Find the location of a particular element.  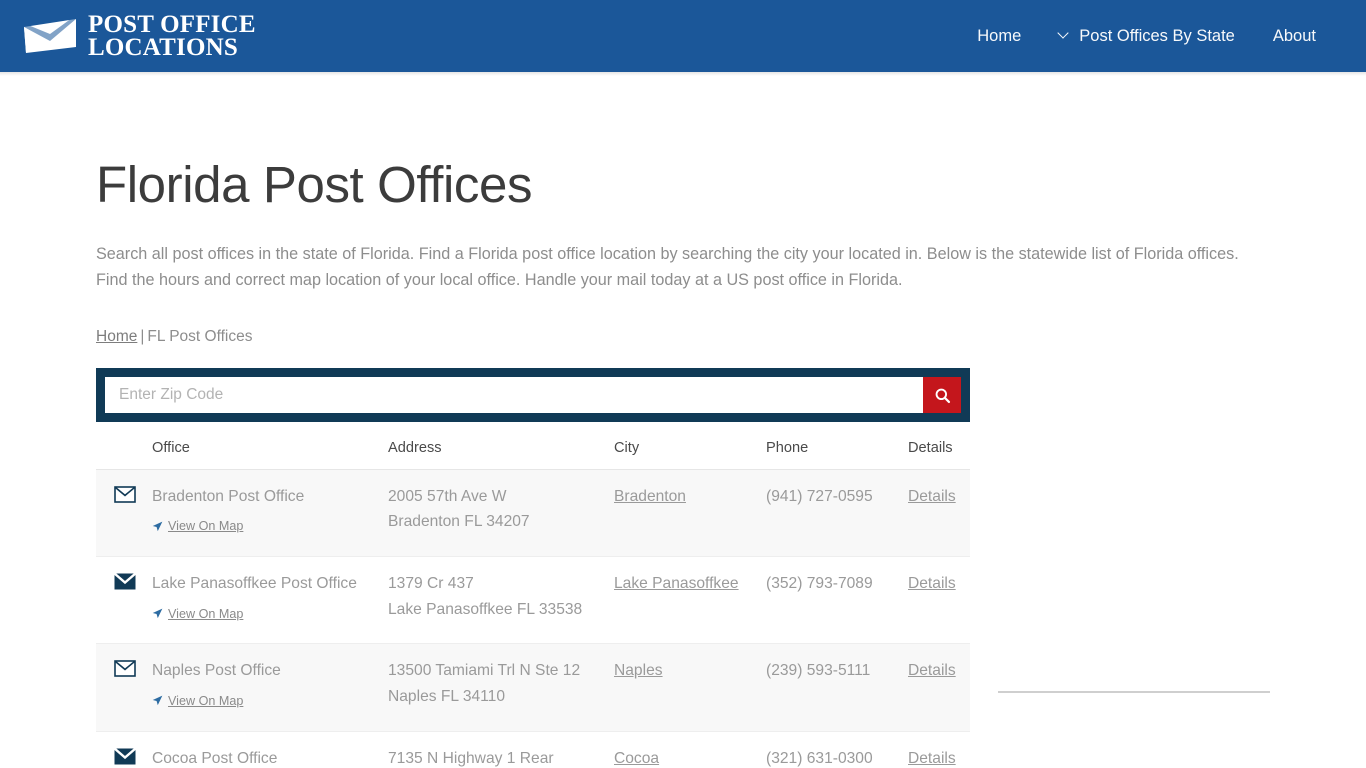

address-line-2: Lake Panasoffkee FL 33538 is located at coordinates (485, 609).